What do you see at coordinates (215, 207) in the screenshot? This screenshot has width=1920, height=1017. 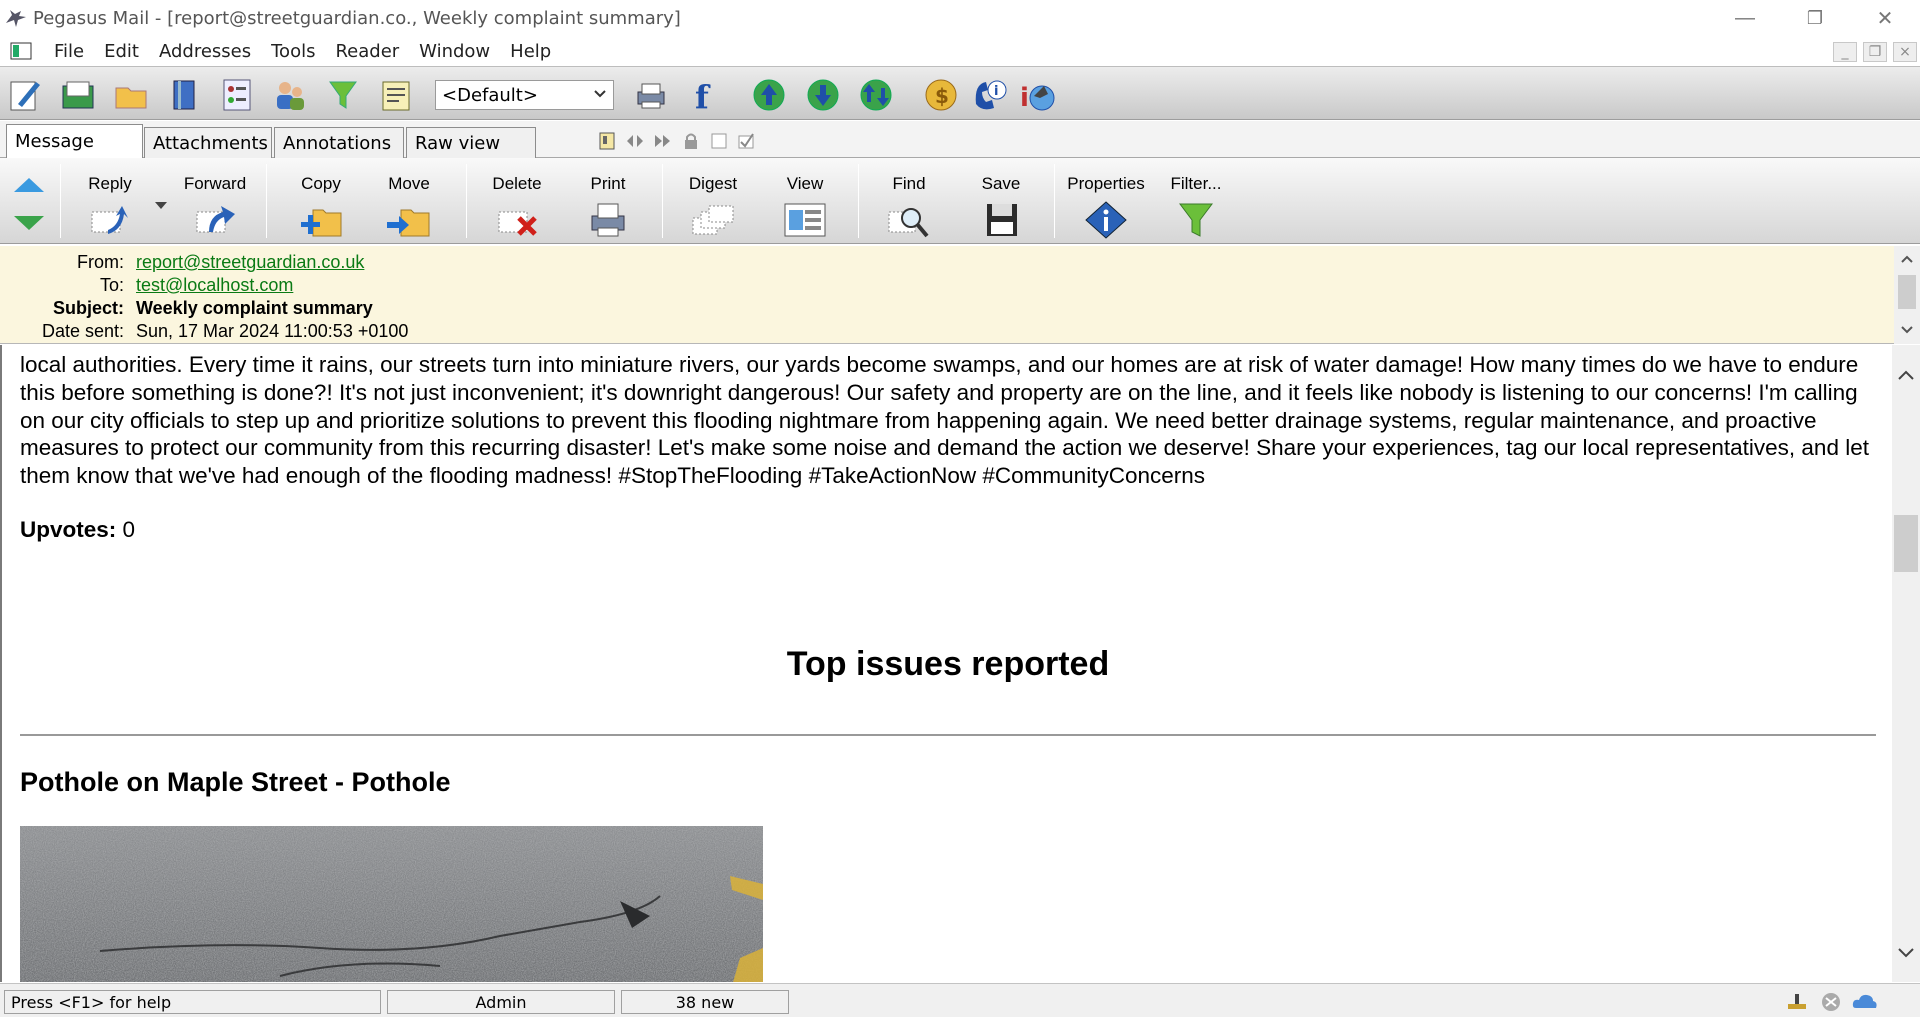 I see `forward-button: Forward` at bounding box center [215, 207].